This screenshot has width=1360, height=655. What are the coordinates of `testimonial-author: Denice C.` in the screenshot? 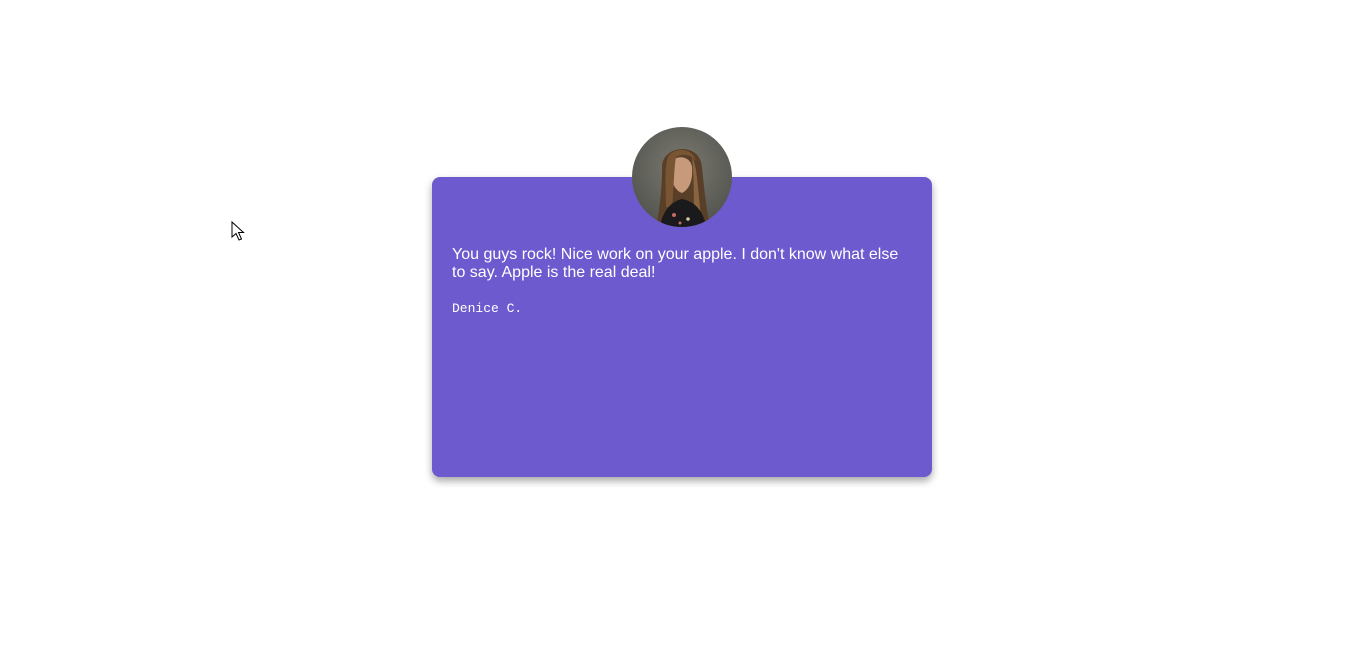 It's located at (487, 308).